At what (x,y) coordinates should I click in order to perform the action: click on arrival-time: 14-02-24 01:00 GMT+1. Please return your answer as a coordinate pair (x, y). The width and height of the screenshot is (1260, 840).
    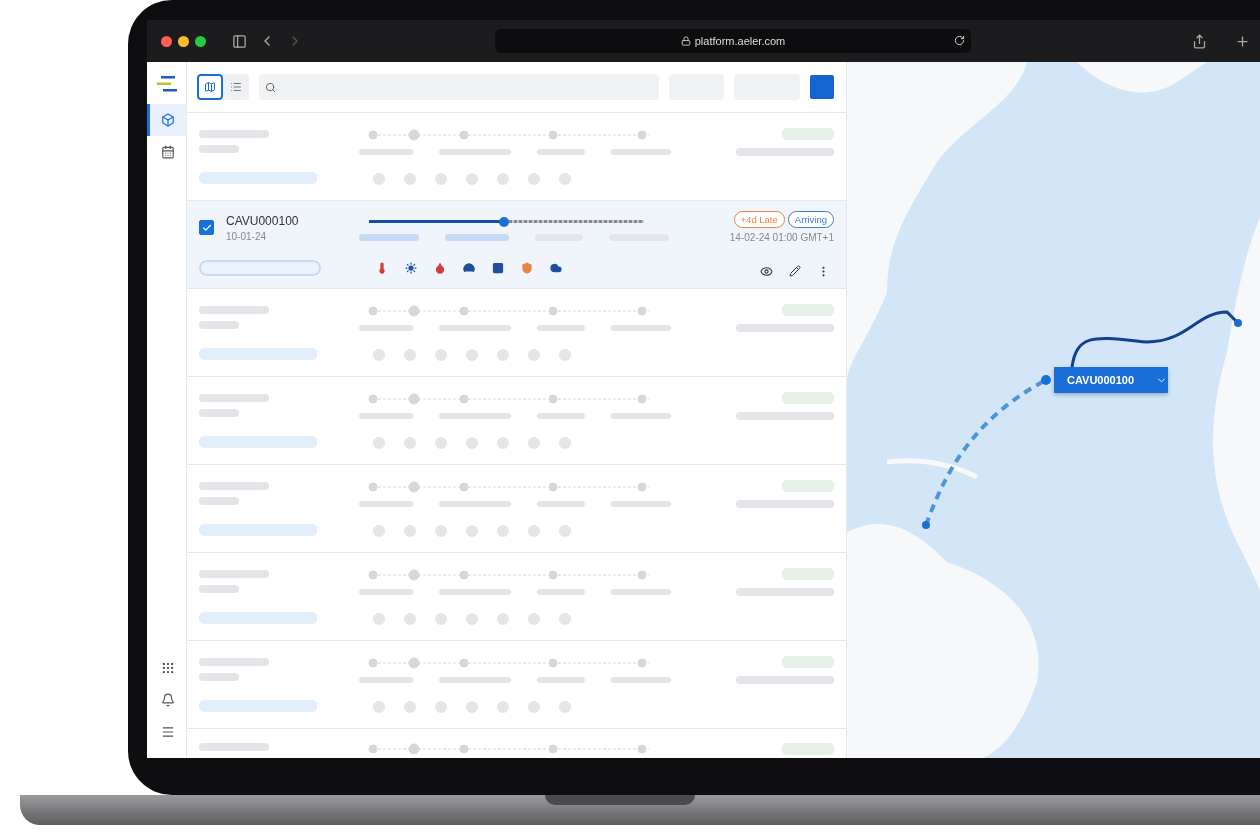
    Looking at the image, I should click on (781, 237).